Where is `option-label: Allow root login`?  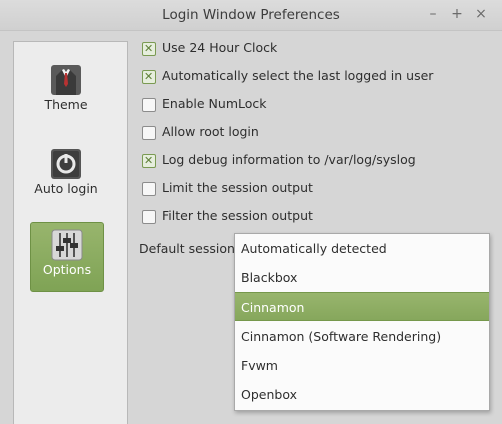
option-label: Allow root login is located at coordinates (210, 131).